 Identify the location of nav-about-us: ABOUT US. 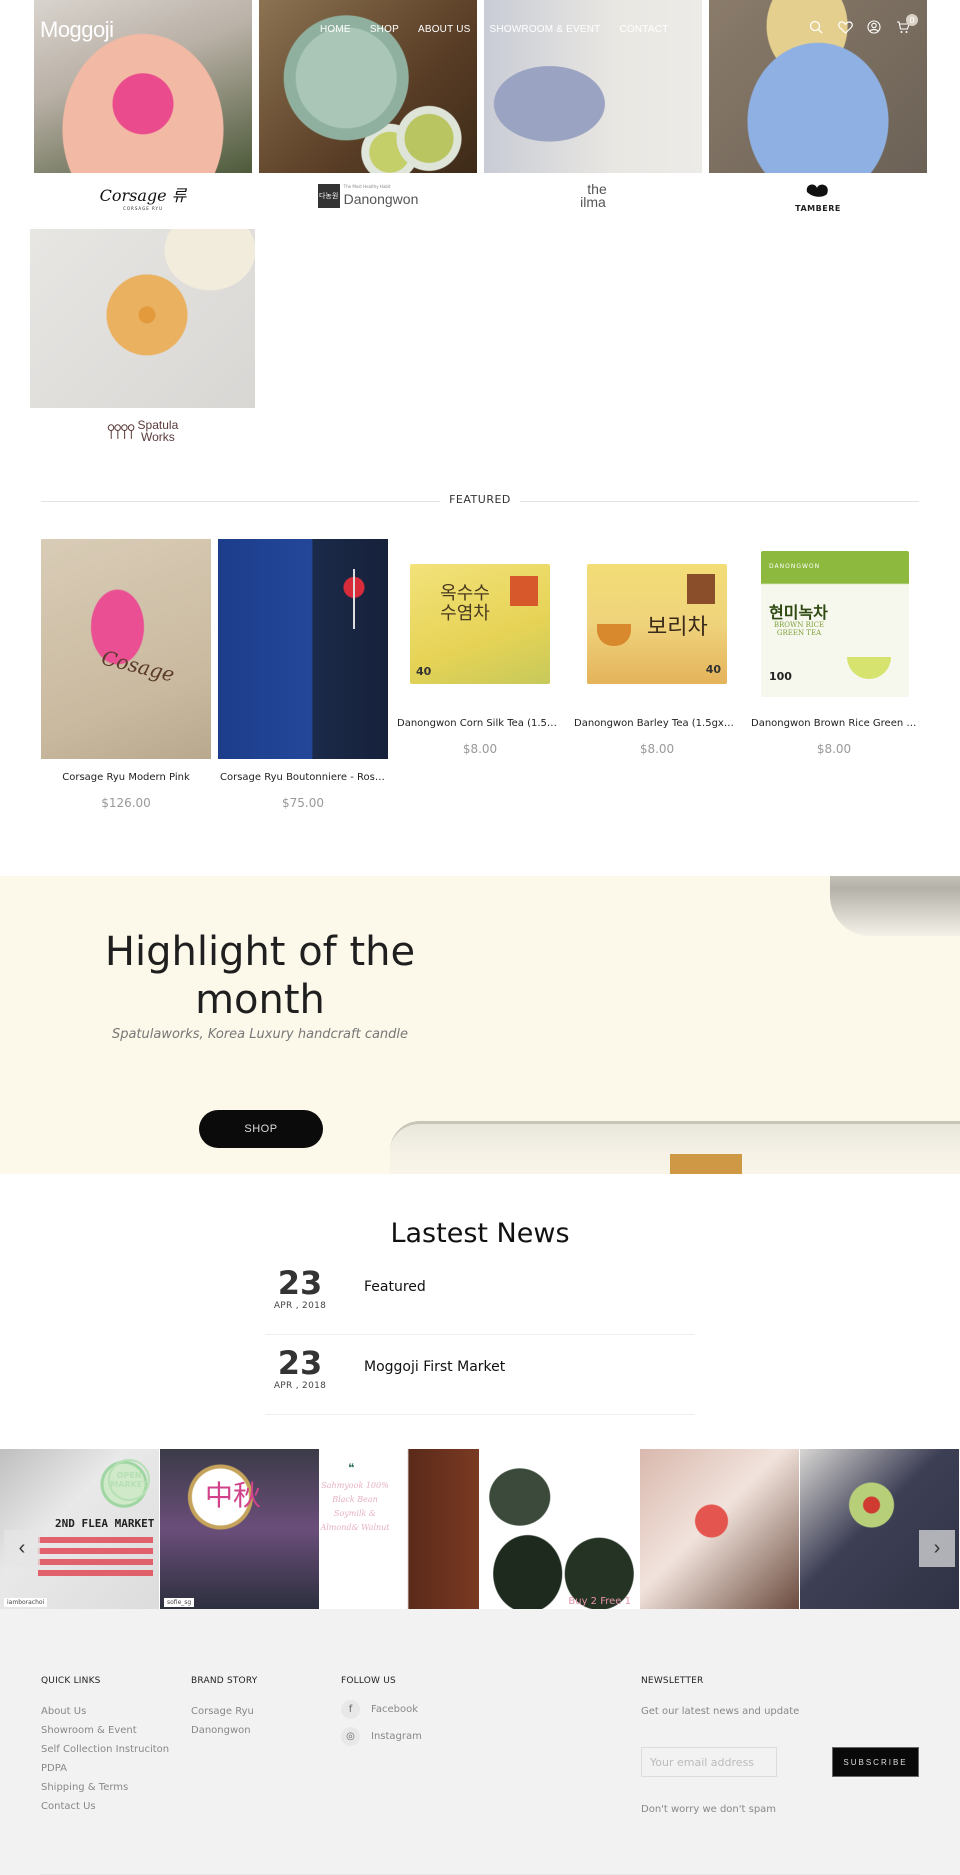
(444, 29).